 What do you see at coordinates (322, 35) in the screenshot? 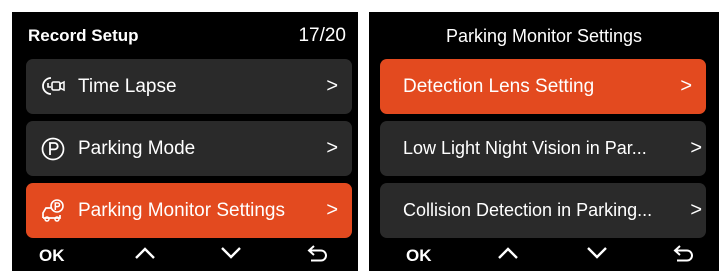
I see `page-counter: 17/20` at bounding box center [322, 35].